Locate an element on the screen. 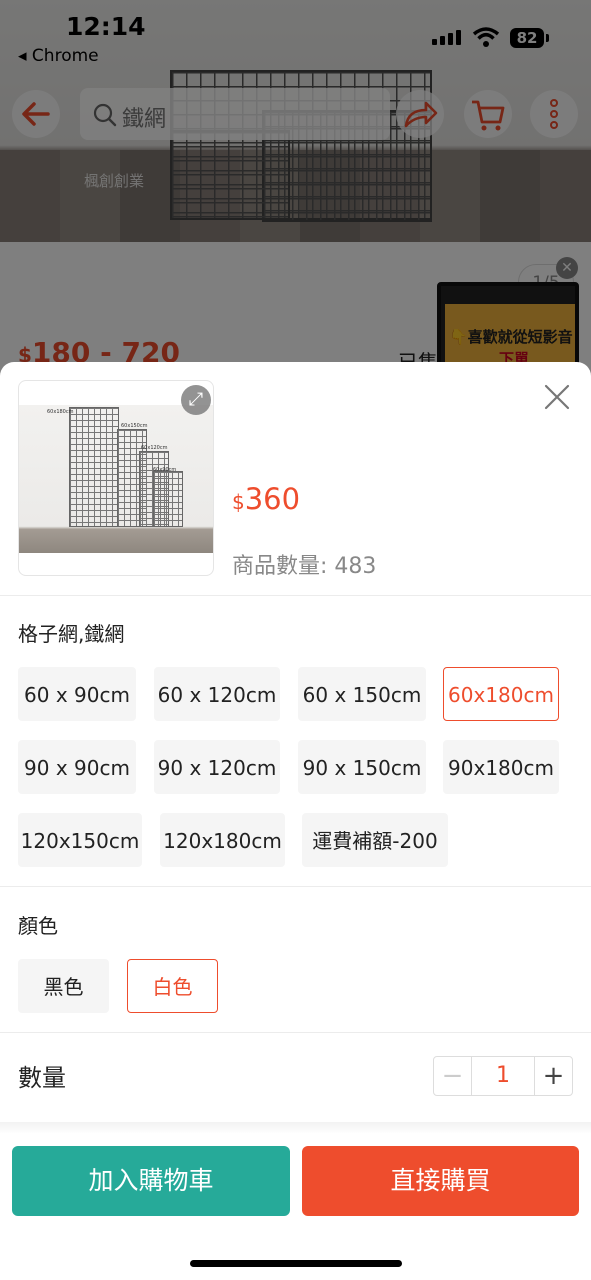 The width and height of the screenshot is (591, 1280). thumbnail-image: 60x180cm 60x150cm 60x120cm 60x90cm is located at coordinates (116, 479).